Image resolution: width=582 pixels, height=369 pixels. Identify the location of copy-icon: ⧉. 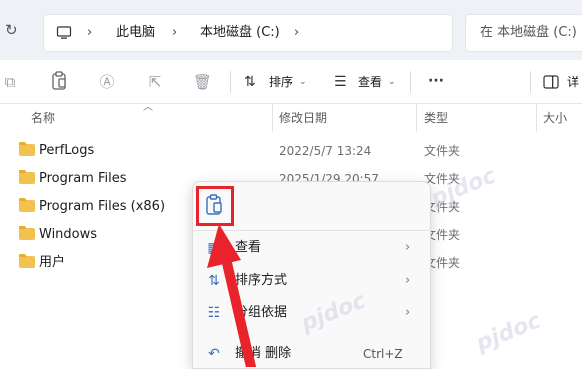
(10, 82).